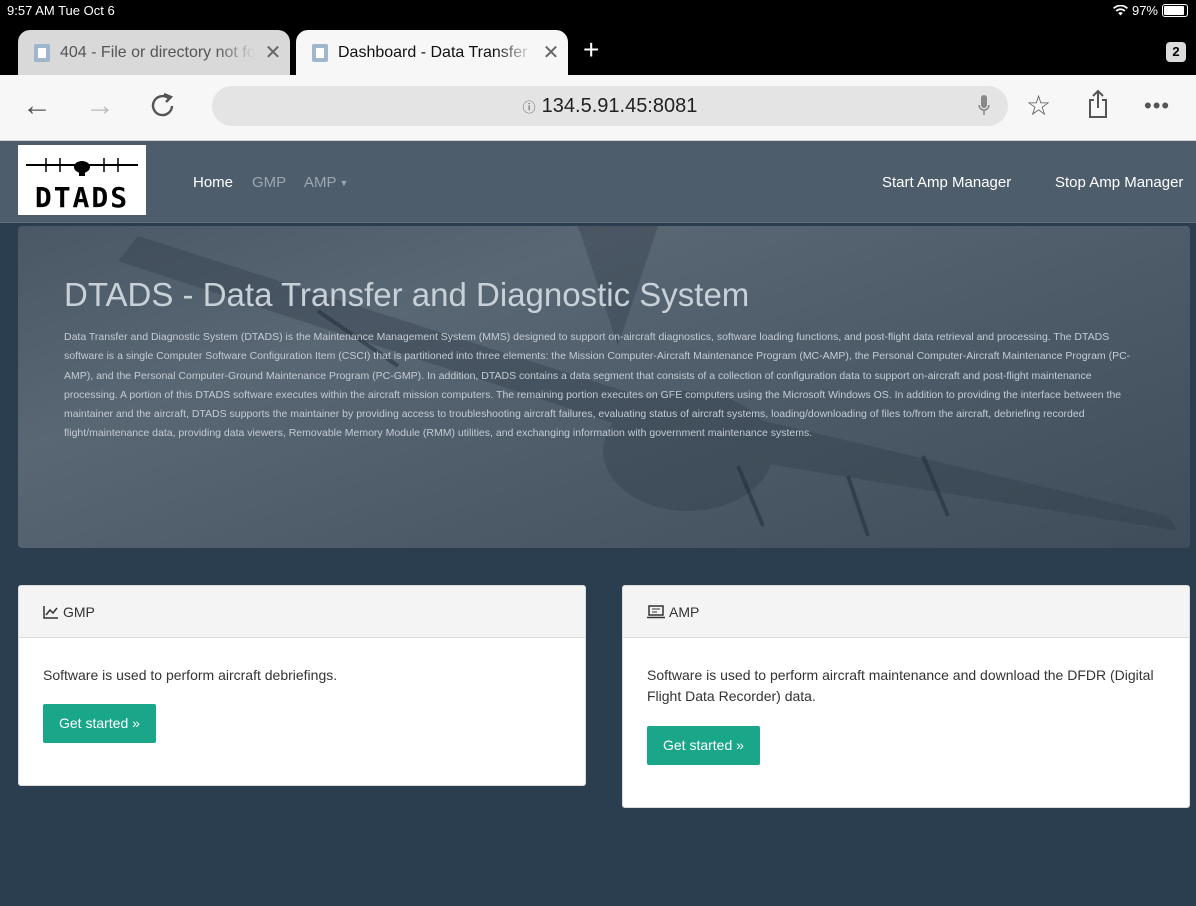 The image size is (1196, 906). What do you see at coordinates (269, 182) in the screenshot?
I see `nav-gmp: GMP` at bounding box center [269, 182].